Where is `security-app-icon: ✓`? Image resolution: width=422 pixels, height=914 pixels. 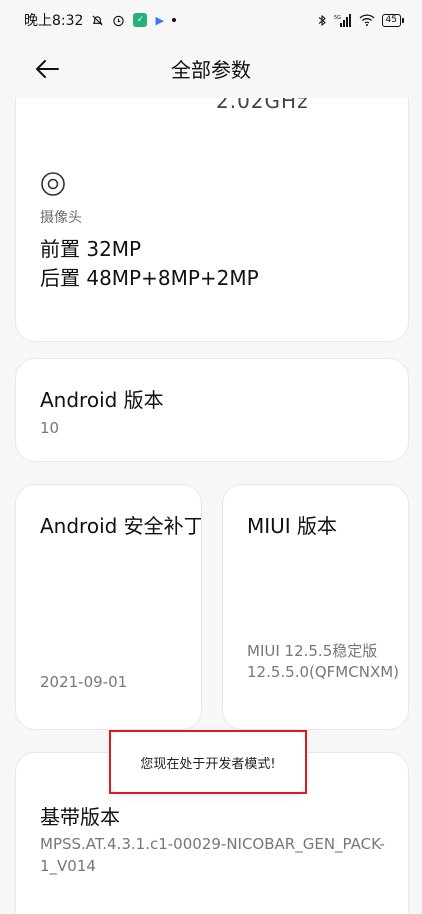 security-app-icon: ✓ is located at coordinates (140, 20).